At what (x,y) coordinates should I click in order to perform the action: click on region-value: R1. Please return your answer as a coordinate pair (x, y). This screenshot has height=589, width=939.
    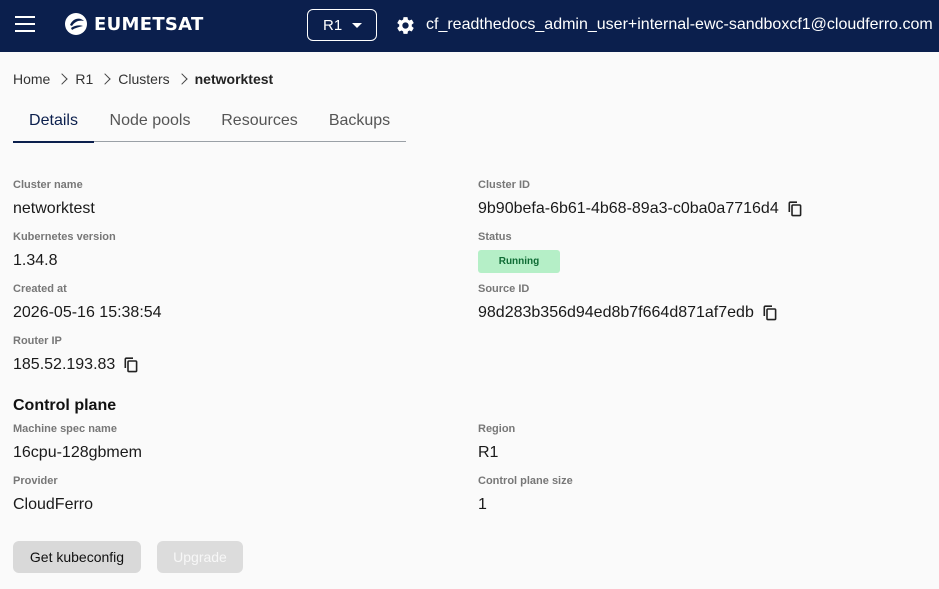
    Looking at the image, I should click on (488, 453).